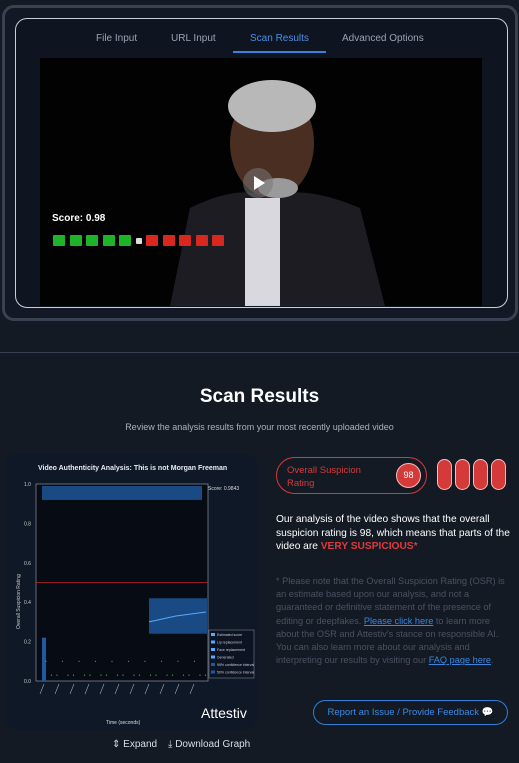 This screenshot has height=763, width=519. I want to click on legend-entry: Estimated score, so click(229, 635).